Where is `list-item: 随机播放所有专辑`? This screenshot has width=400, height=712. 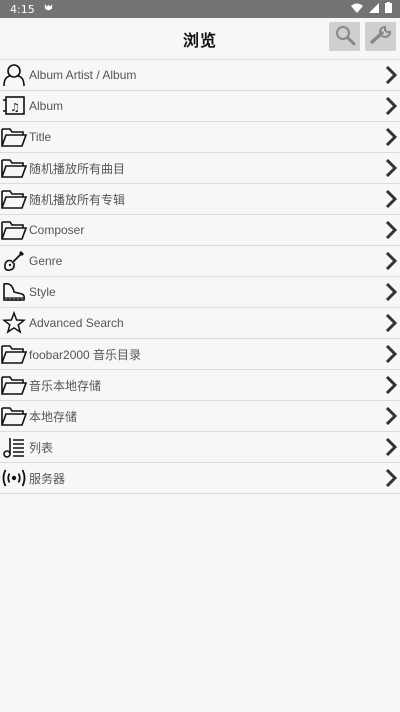
list-item: 随机播放所有专辑 is located at coordinates (200, 199).